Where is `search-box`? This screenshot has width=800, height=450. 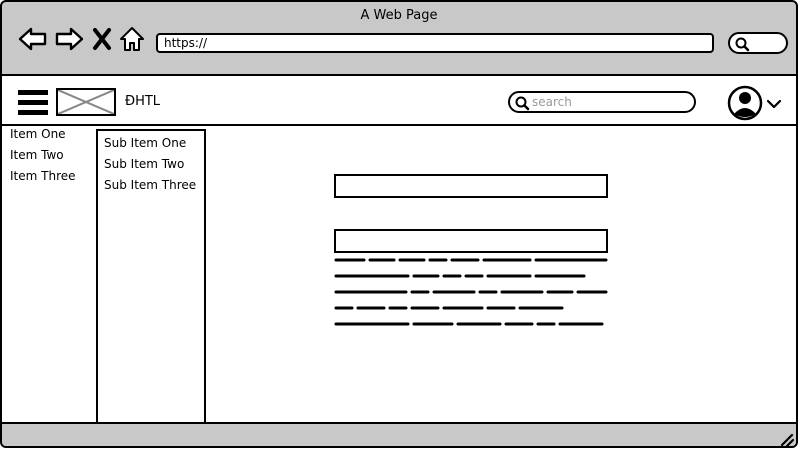
search-box is located at coordinates (602, 102).